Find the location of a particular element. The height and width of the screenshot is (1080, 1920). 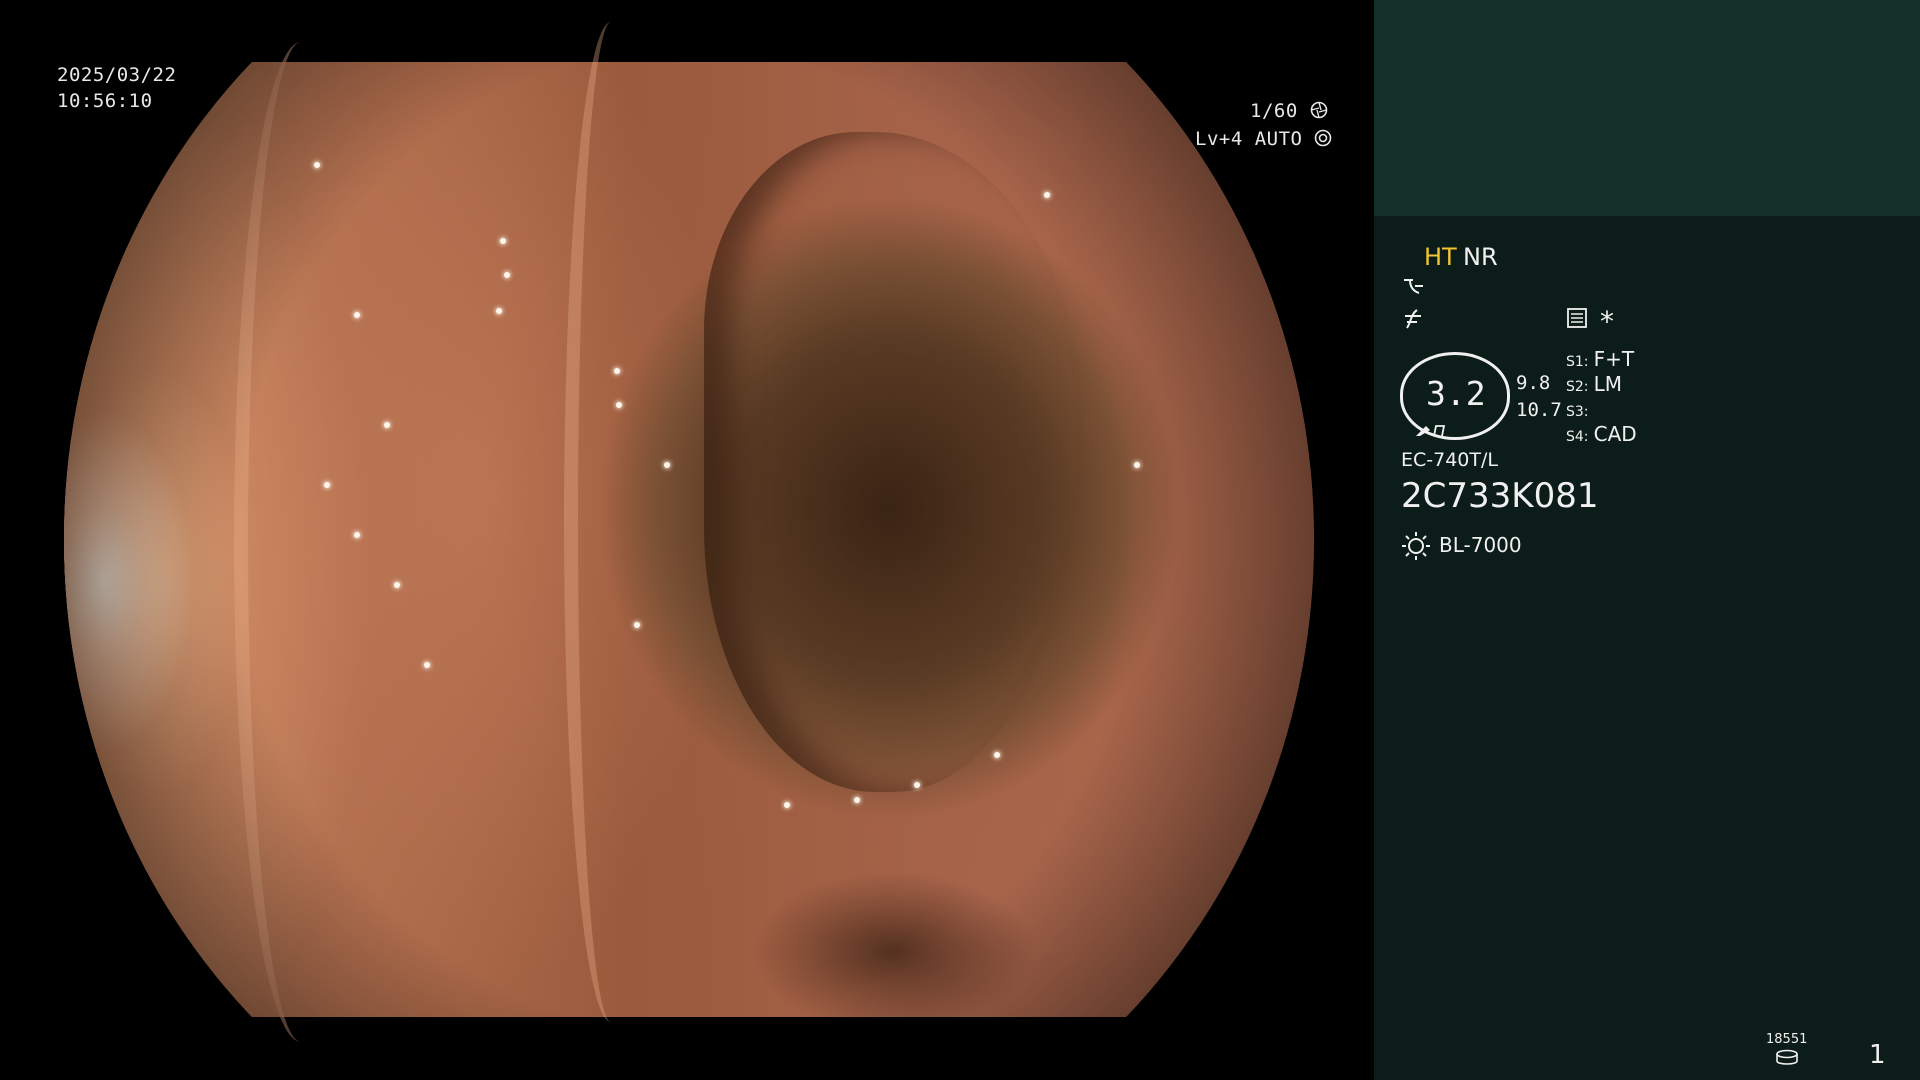

asterisk-indicator: * is located at coordinates (1607, 321).